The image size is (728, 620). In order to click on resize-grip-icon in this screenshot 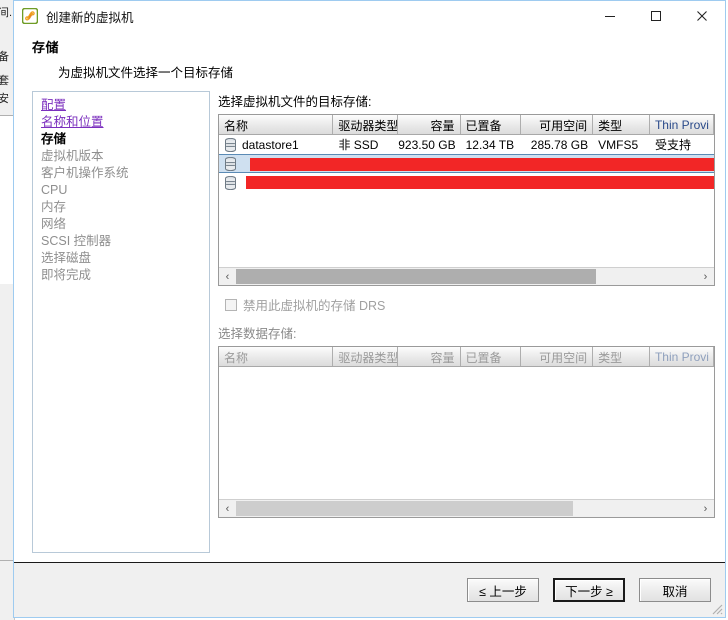, I will do `click(716, 608)`.